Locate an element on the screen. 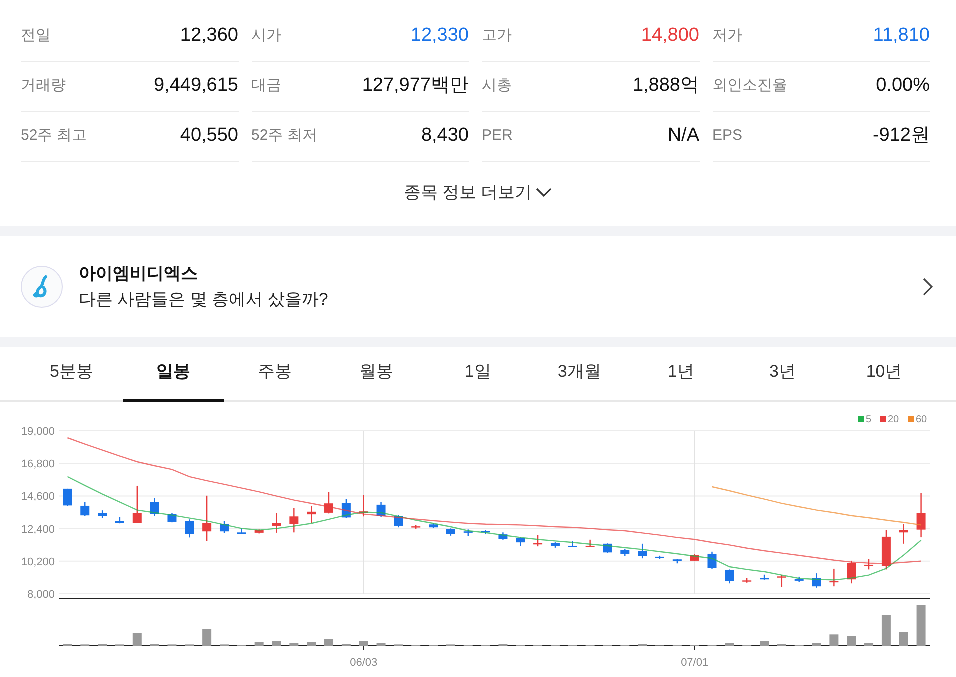 The height and width of the screenshot is (677, 956). period-tab: 주봉 is located at coordinates (275, 374).